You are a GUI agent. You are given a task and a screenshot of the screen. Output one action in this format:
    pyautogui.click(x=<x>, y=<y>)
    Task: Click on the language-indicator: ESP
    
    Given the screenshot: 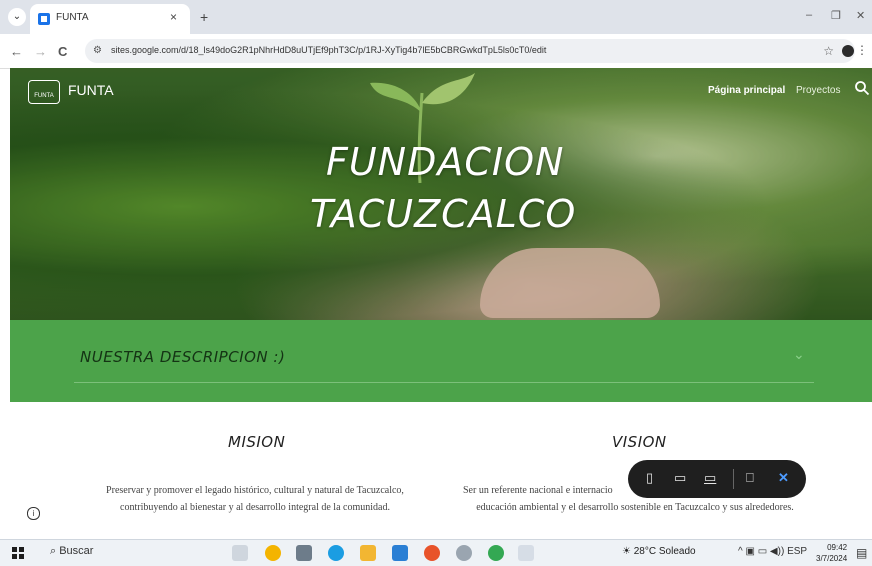 What is the action you would take?
    pyautogui.click(x=797, y=551)
    